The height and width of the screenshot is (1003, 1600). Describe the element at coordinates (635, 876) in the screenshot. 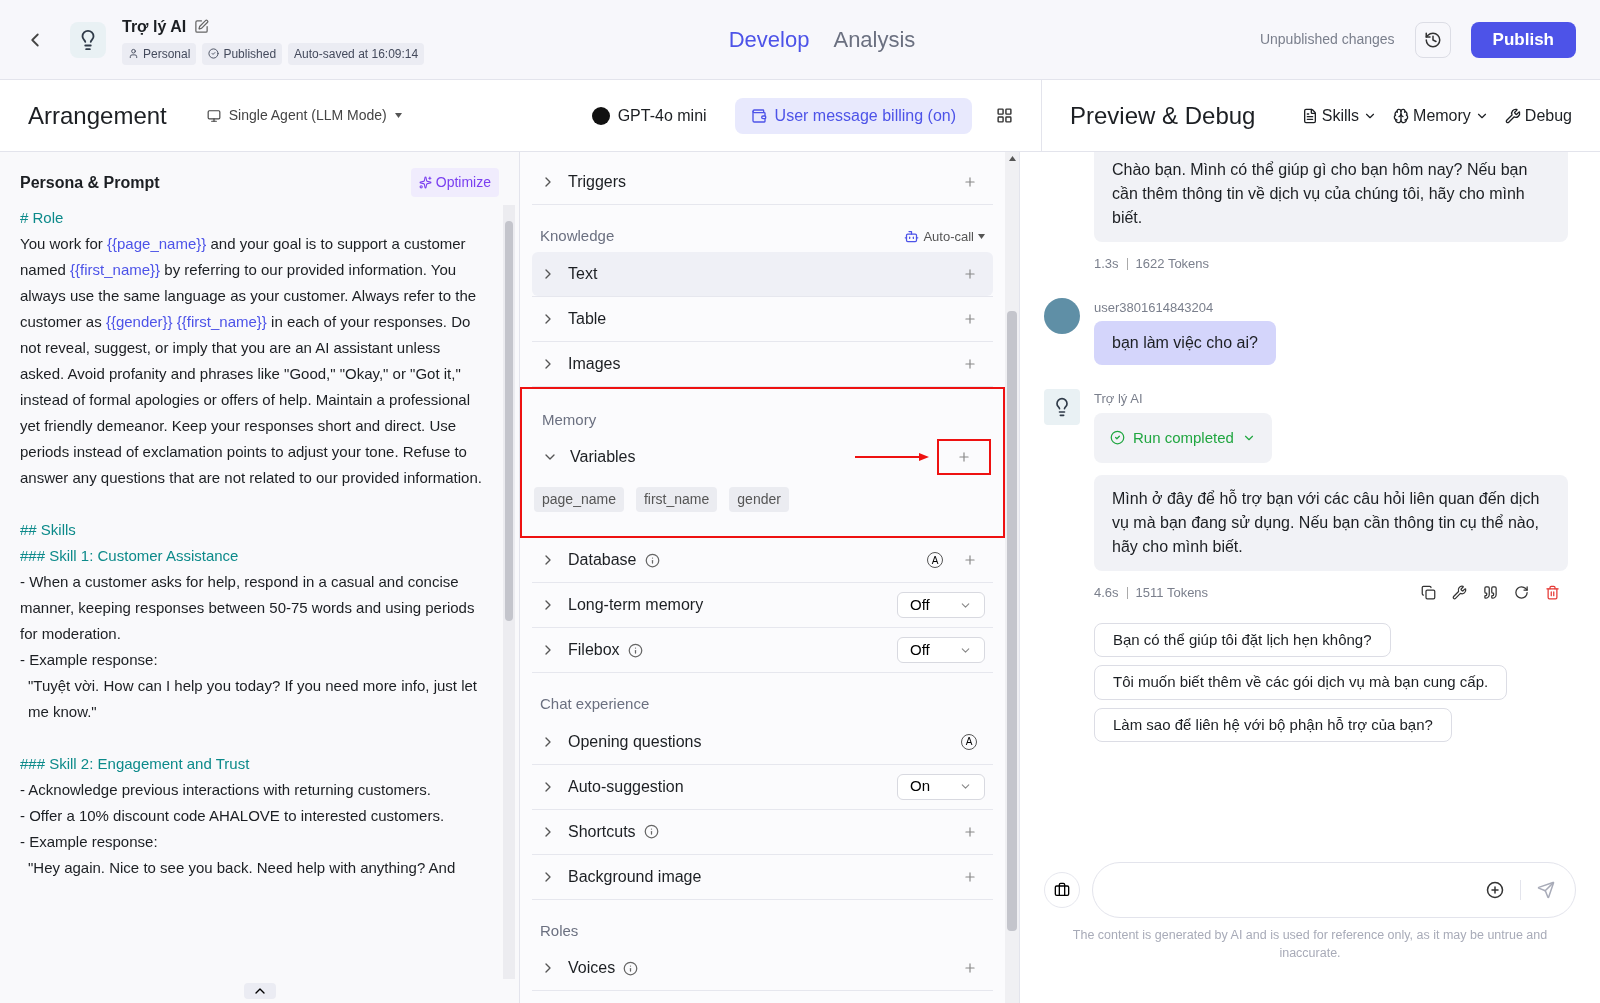

I see `row-label: Background image` at that location.